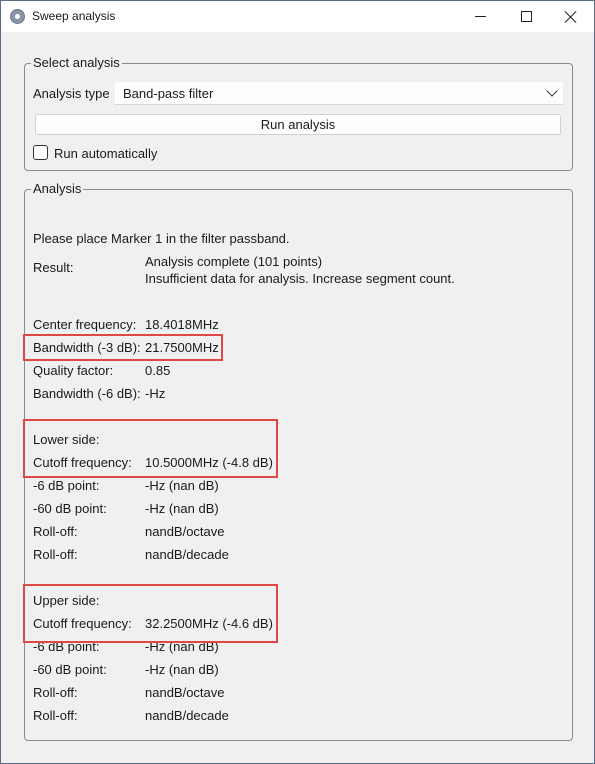 Image resolution: width=595 pixels, height=764 pixels. Describe the element at coordinates (185, 531) in the screenshot. I see `lower-rolloff-octave-value: nandB/octave` at that location.